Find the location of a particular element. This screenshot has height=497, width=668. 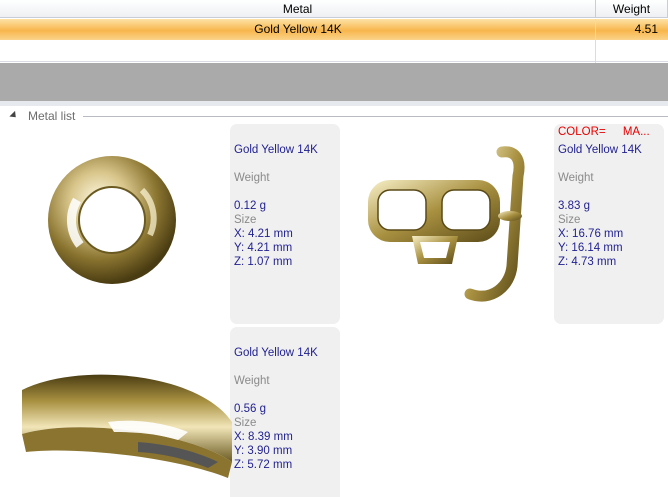

metal-grid: Metal Weight Gold Yellow 14K 4.51 is located at coordinates (334, 31).